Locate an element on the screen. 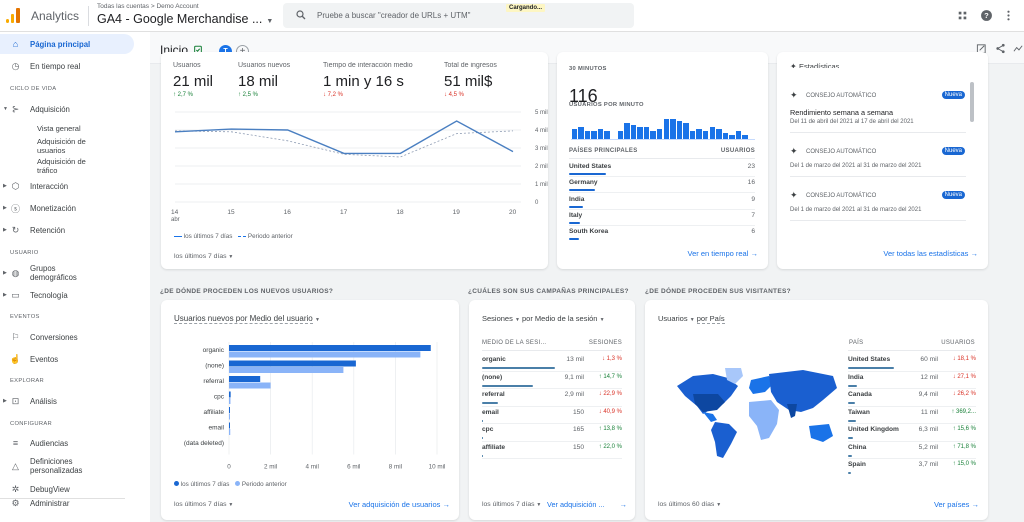 The width and height of the screenshot is (1024, 522). users-per-minute-chart is located at coordinates (663, 129).